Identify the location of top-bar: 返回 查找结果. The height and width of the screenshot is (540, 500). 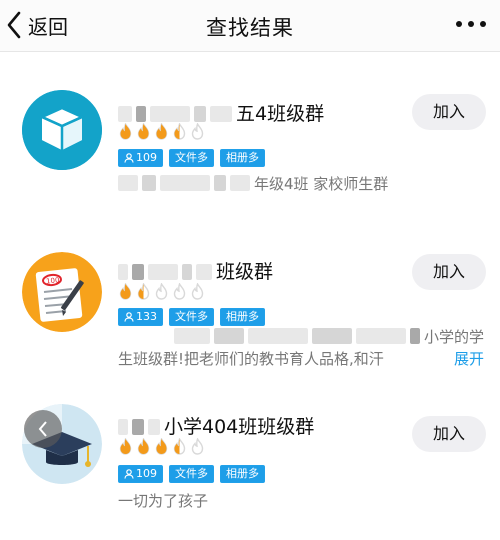
(250, 26).